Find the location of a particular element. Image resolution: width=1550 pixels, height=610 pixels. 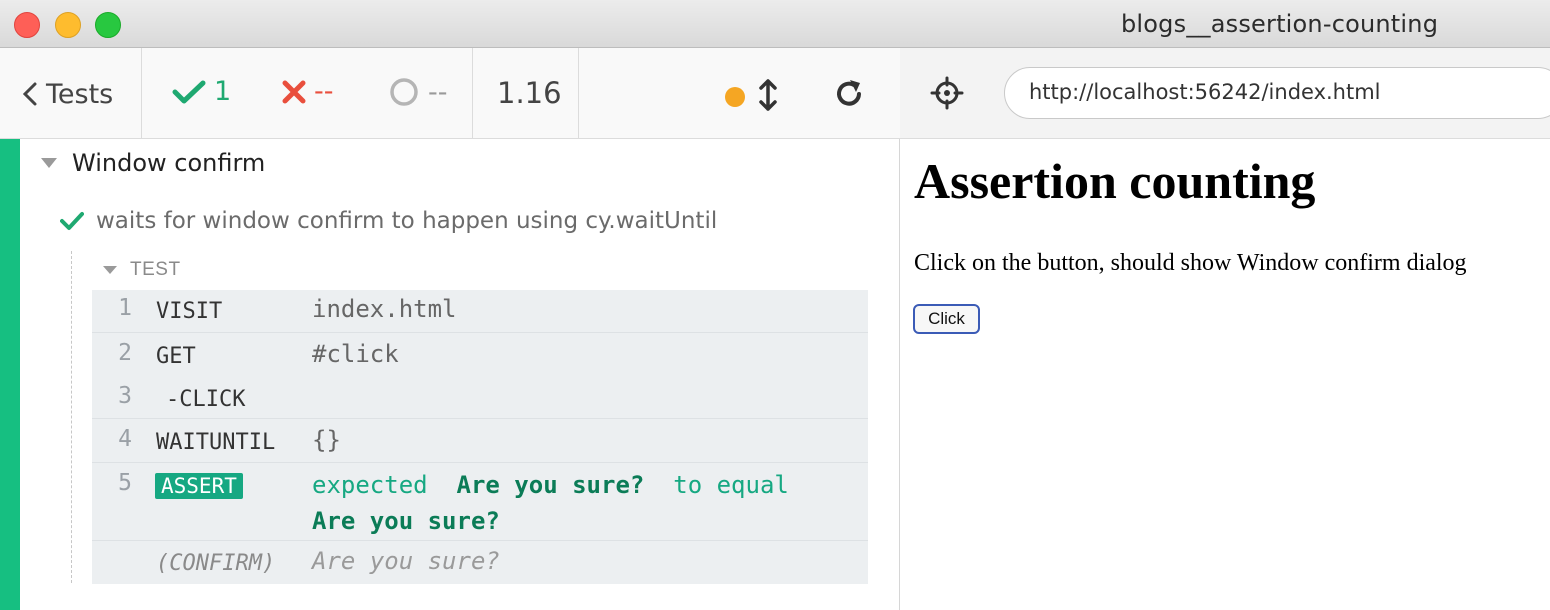

command-message: Are you sure? is located at coordinates (406, 561).